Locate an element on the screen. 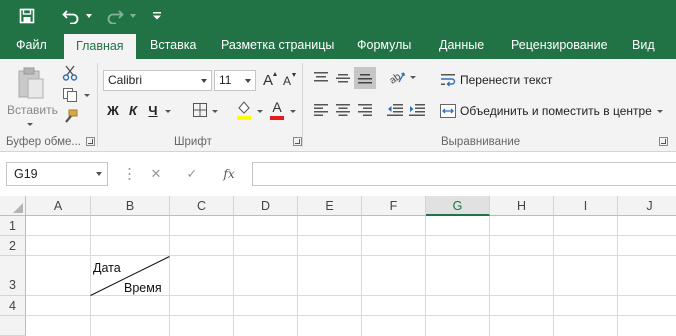 Image resolution: width=676 pixels, height=336 pixels. font-color-letter: A is located at coordinates (277, 107).